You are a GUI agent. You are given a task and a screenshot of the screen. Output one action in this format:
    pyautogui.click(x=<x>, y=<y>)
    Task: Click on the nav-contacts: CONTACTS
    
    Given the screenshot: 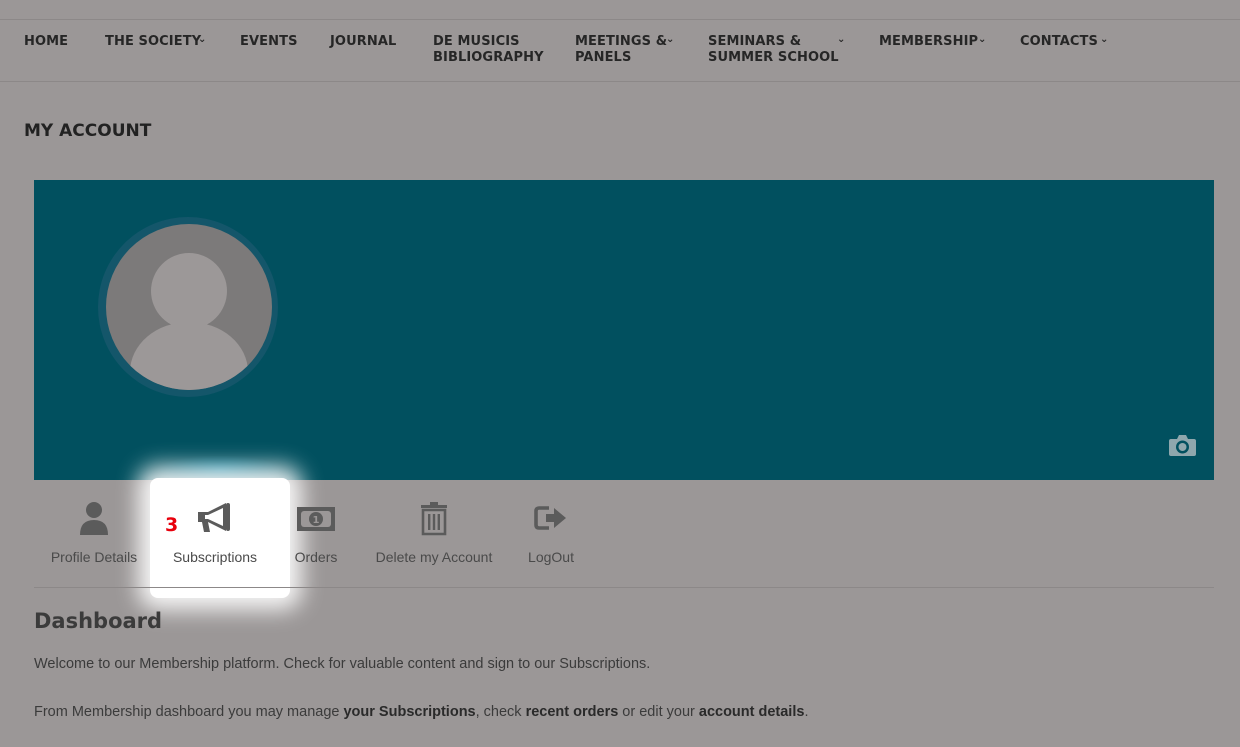 What is the action you would take?
    pyautogui.click(x=1059, y=42)
    